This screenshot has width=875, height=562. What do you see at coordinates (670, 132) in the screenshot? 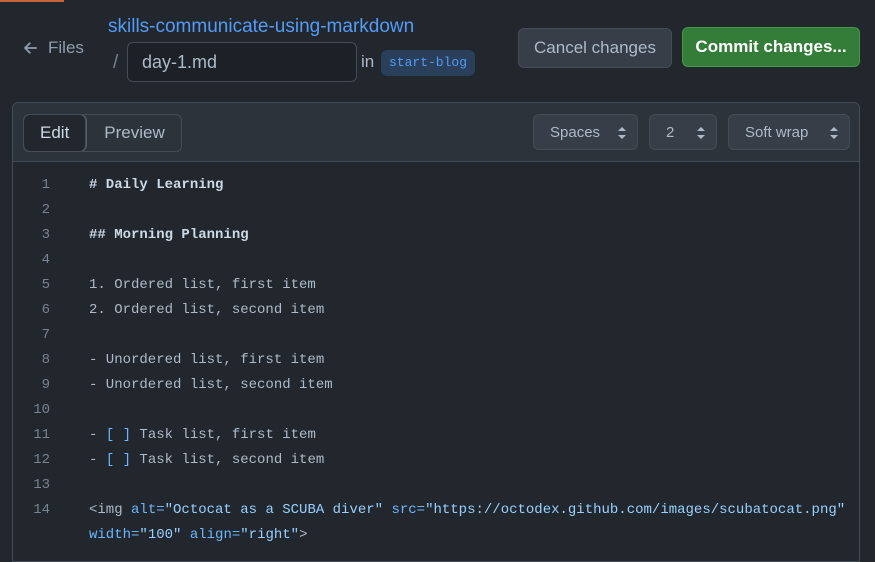
I see `indent-size-value: 2` at bounding box center [670, 132].